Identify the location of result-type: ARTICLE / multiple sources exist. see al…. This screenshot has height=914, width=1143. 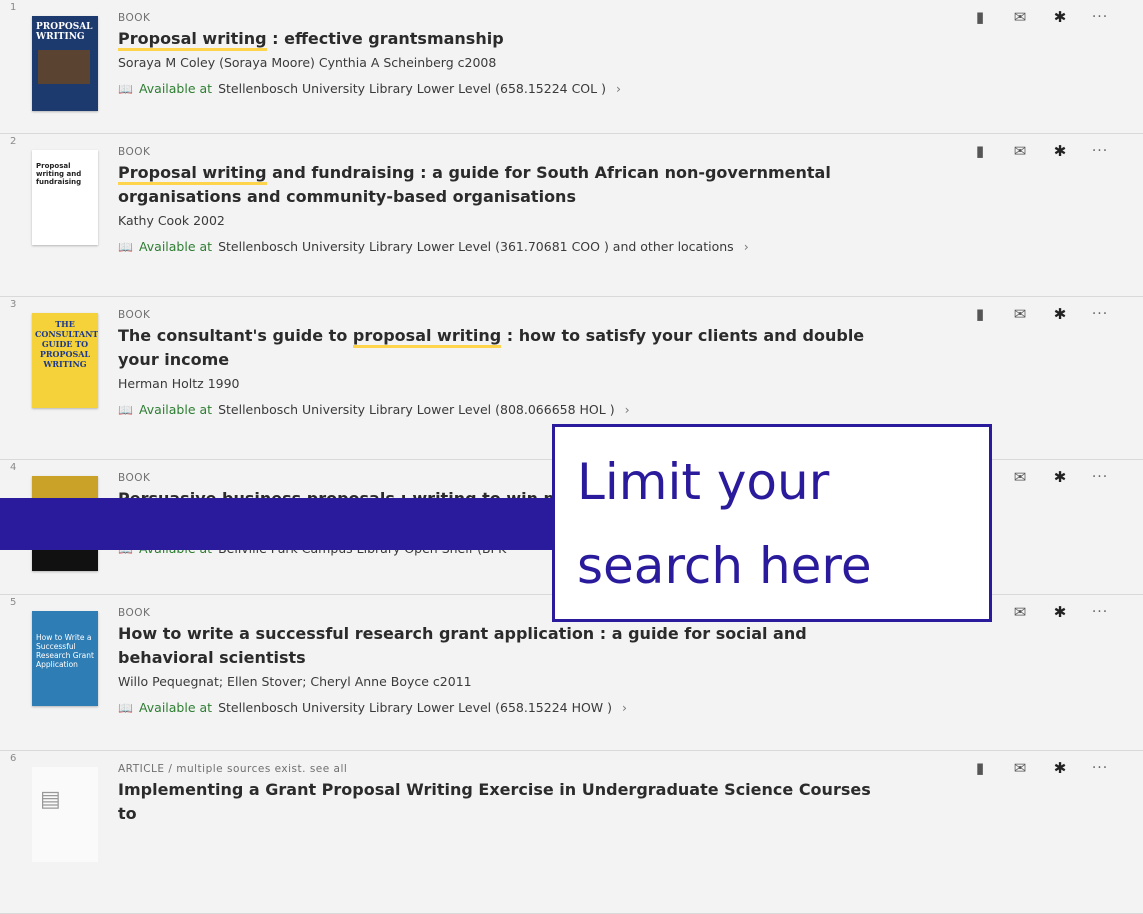
(233, 769).